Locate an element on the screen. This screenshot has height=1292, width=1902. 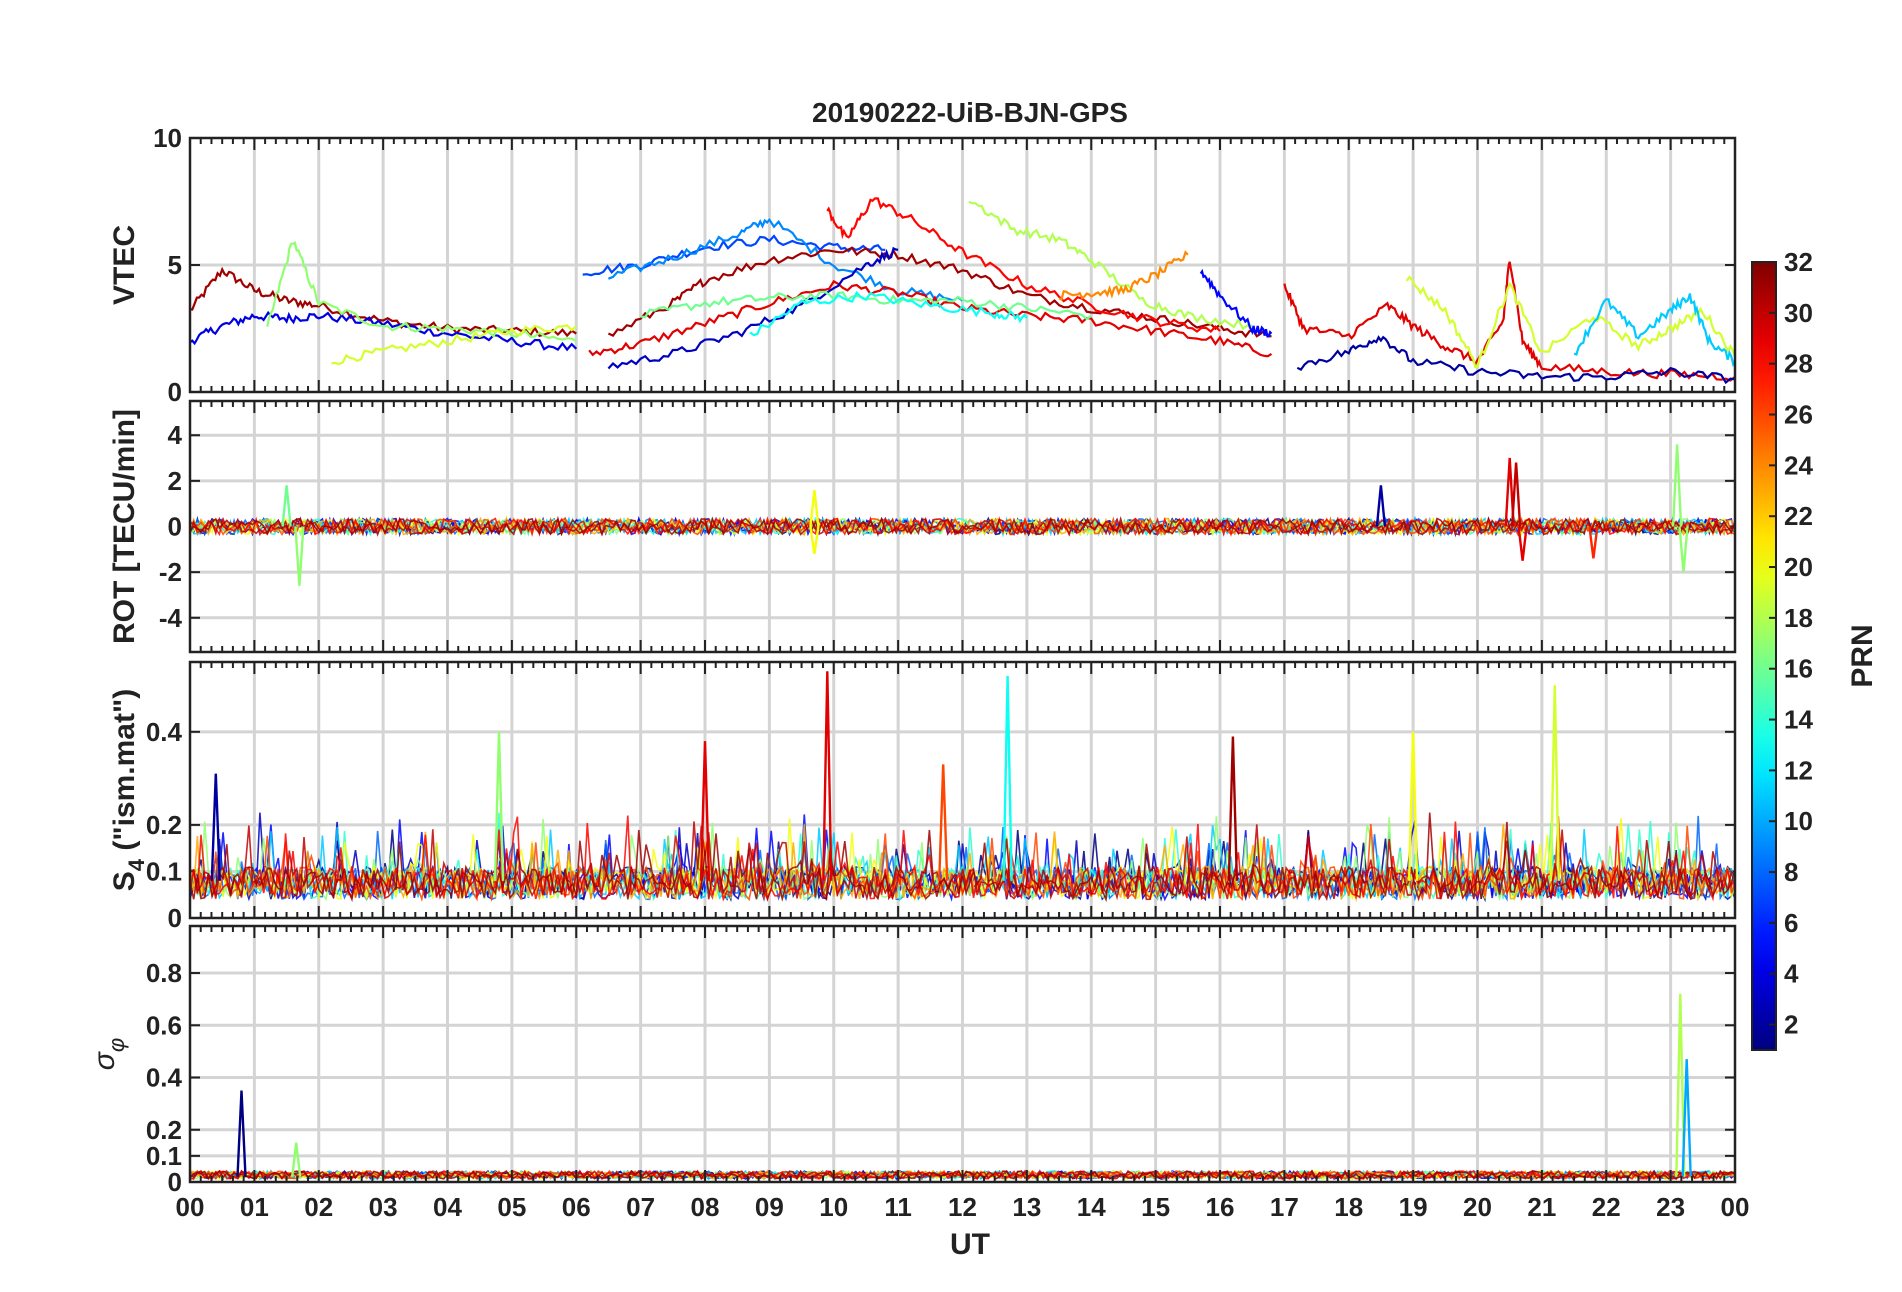
x-tick-label: 20 is located at coordinates (1477, 1207).